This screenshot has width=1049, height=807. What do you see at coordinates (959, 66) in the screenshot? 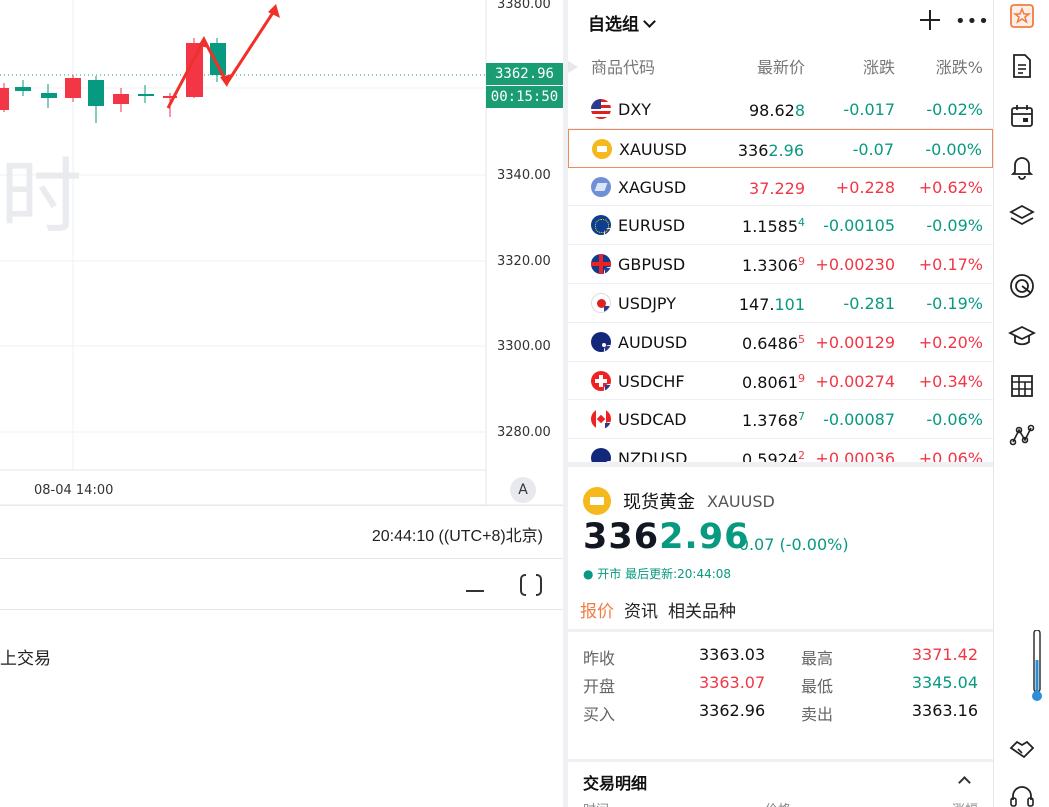
I see `column-pct: 涨跌%` at bounding box center [959, 66].